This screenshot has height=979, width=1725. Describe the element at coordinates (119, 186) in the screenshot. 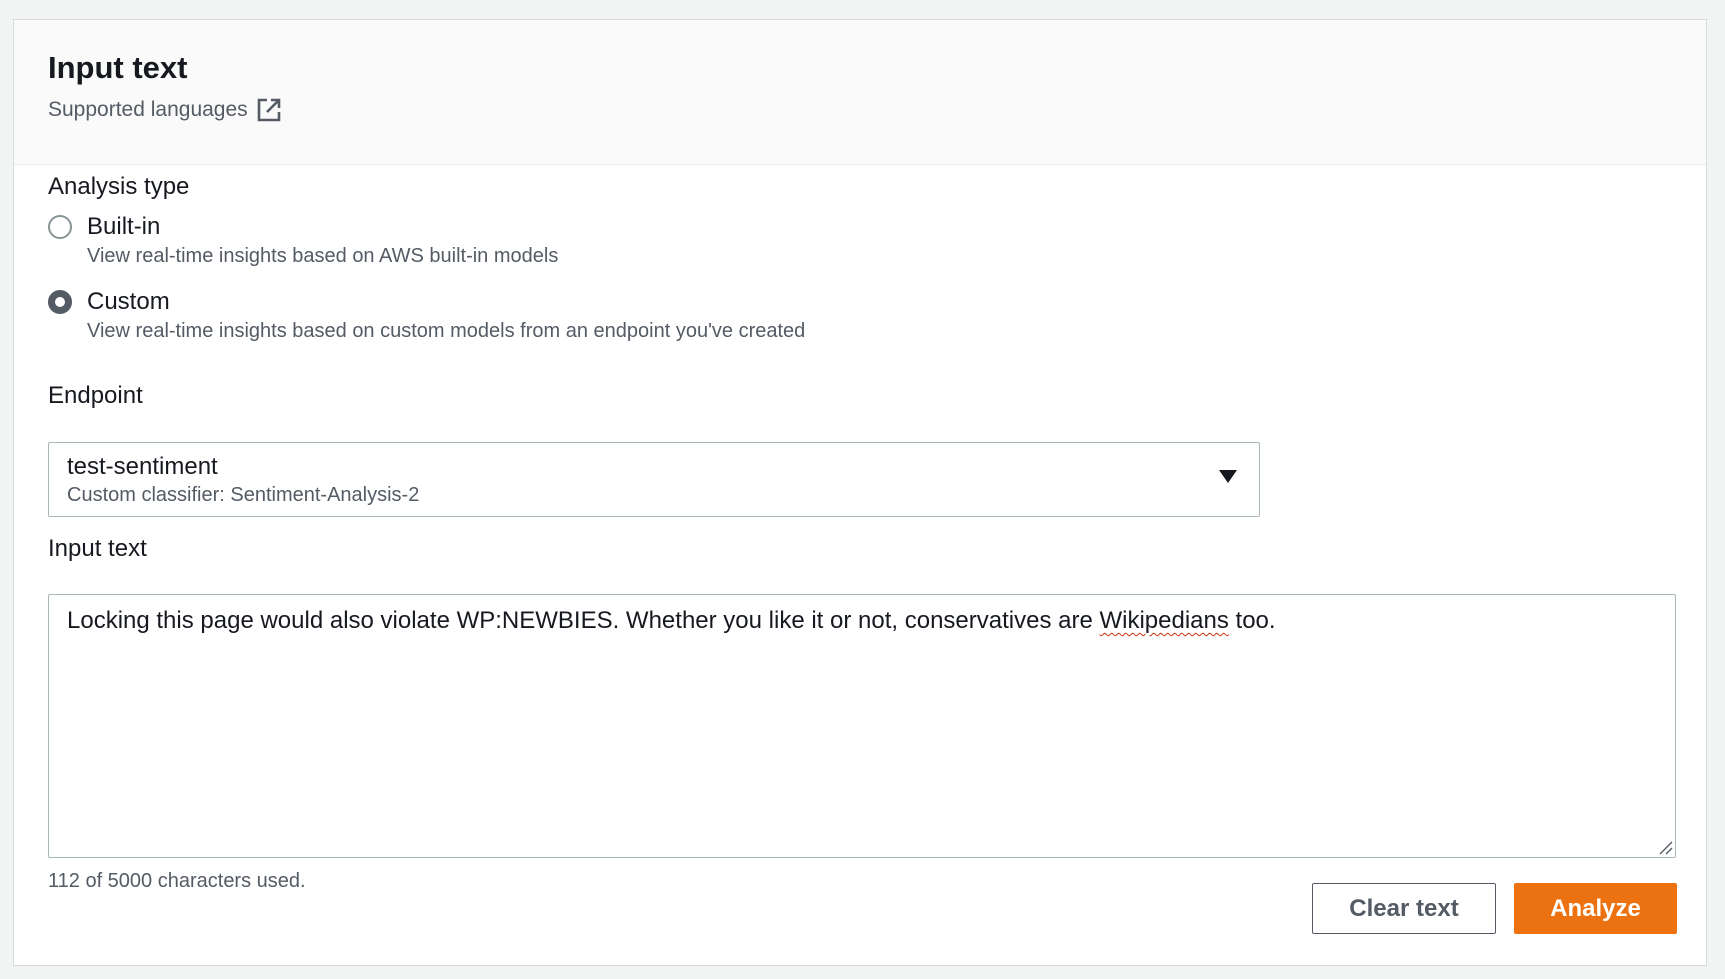

I see `analysis-type-label: Analysis type` at that location.